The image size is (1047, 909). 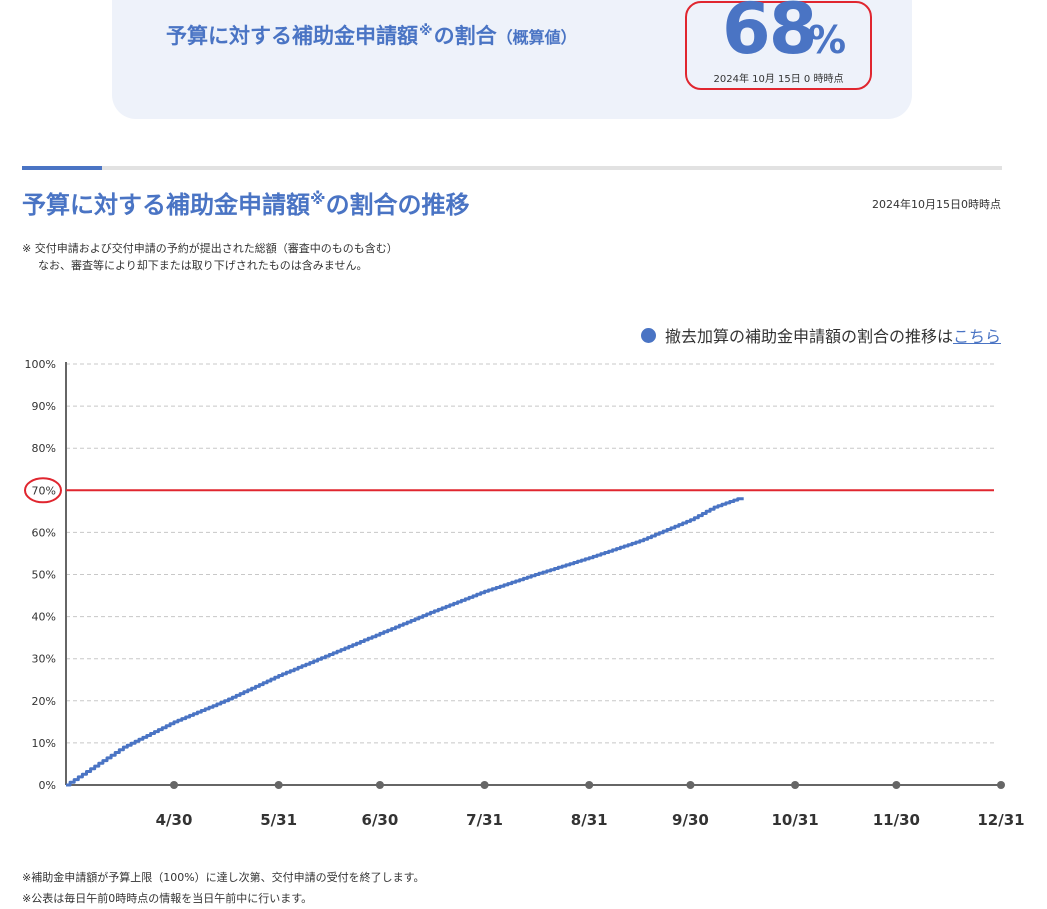 What do you see at coordinates (1000, 820) in the screenshot?
I see `x-tick-label: 12/31` at bounding box center [1000, 820].